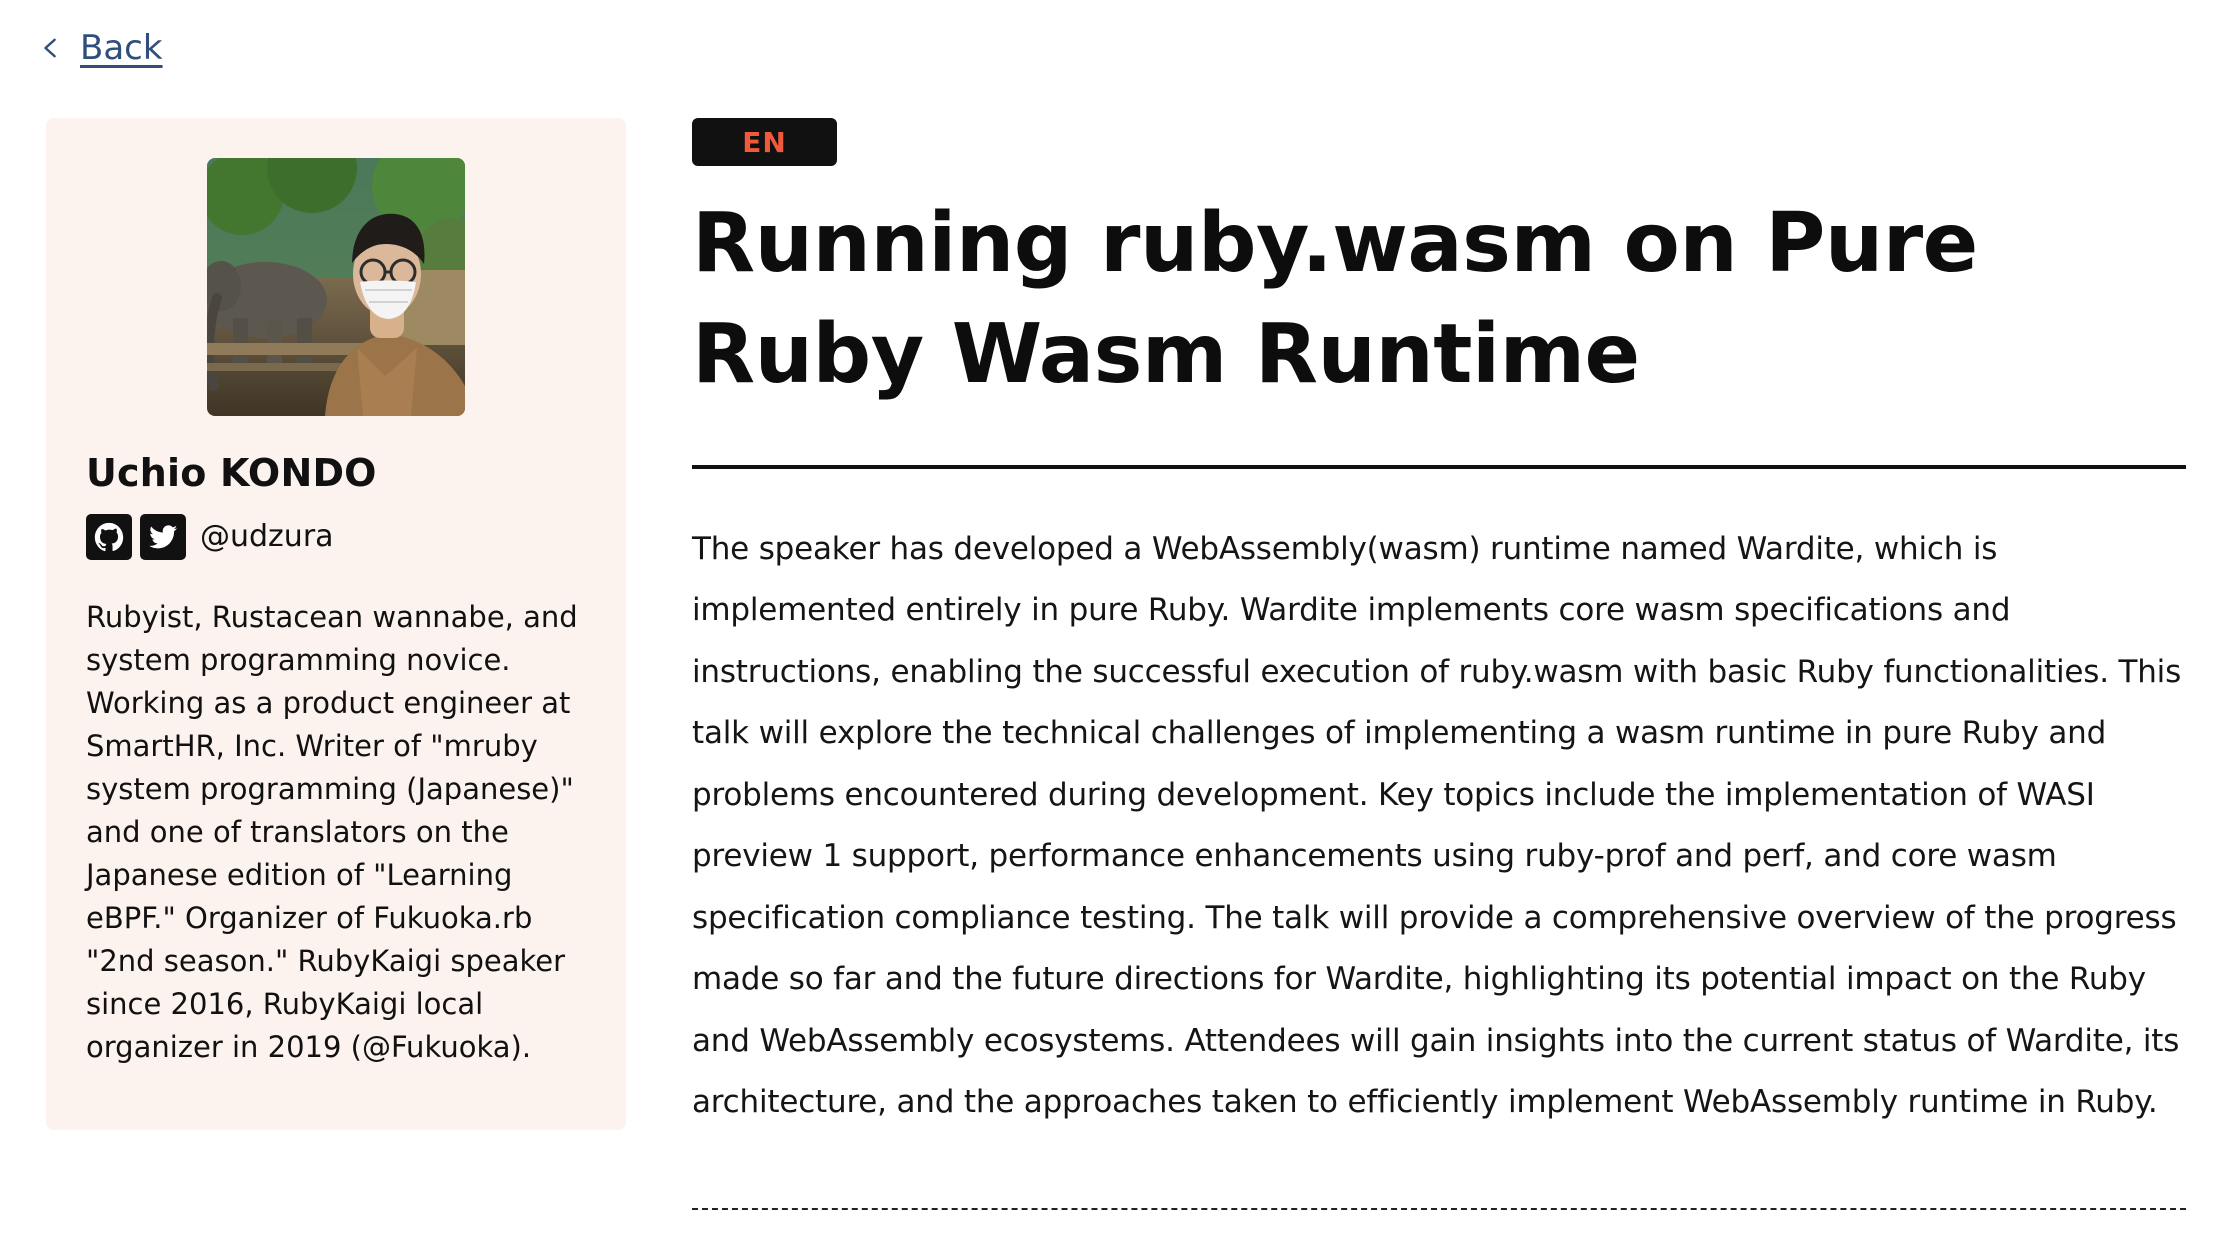 The height and width of the screenshot is (1250, 2220). Describe the element at coordinates (336, 536) in the screenshot. I see `speaker-social-links: @udzura` at that location.